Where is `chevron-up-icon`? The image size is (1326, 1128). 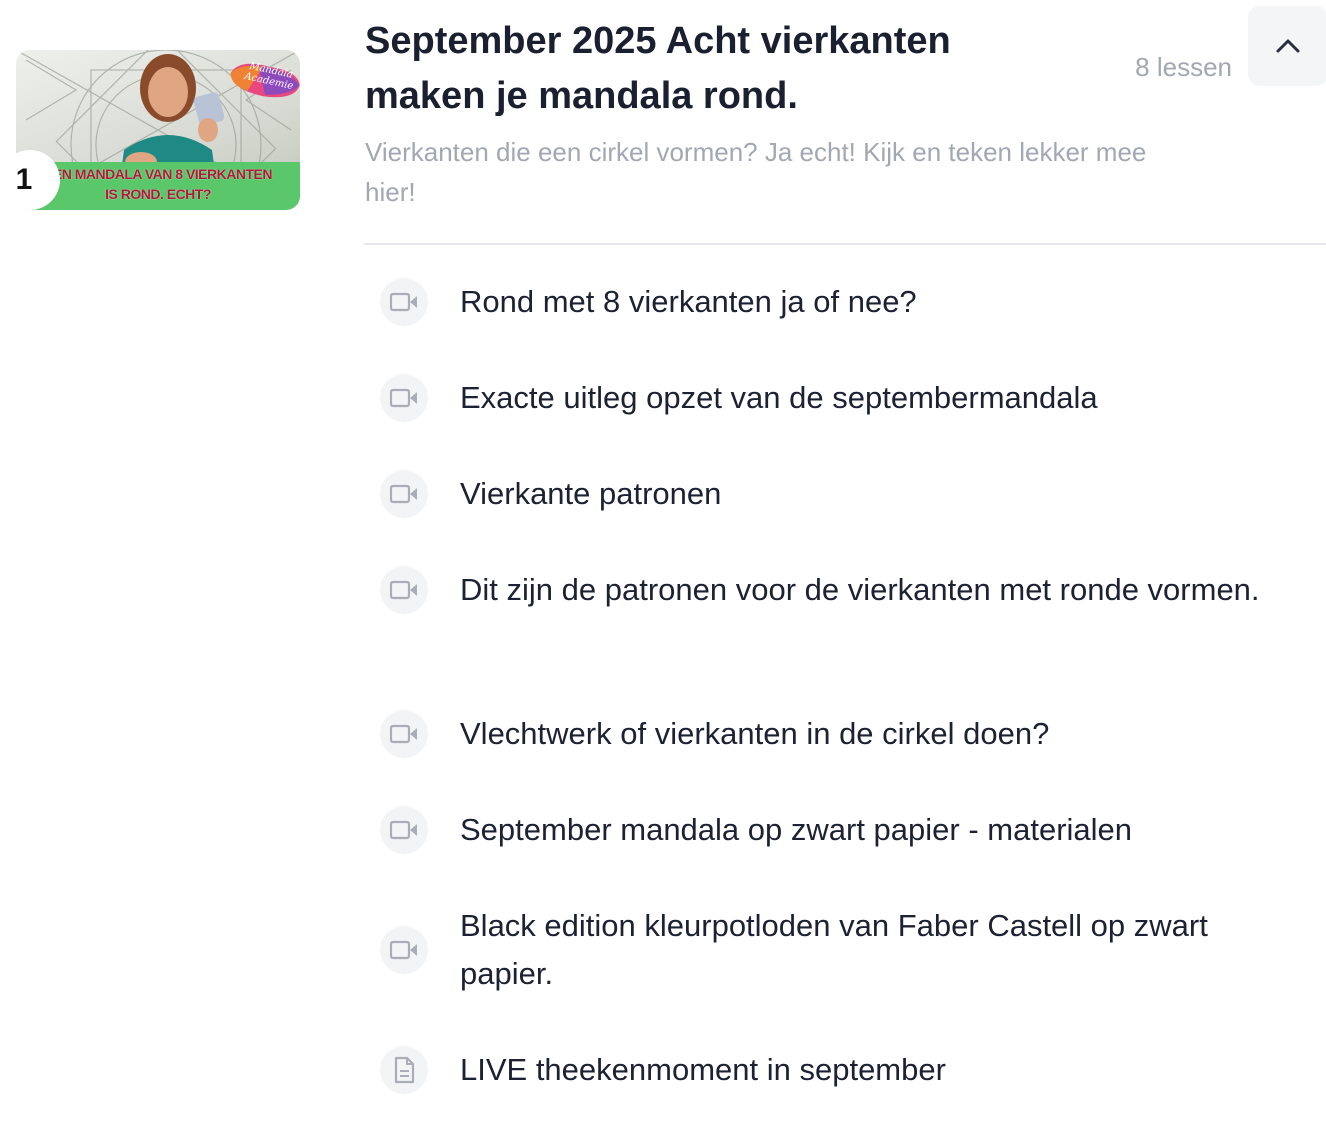
chevron-up-icon is located at coordinates (1288, 46).